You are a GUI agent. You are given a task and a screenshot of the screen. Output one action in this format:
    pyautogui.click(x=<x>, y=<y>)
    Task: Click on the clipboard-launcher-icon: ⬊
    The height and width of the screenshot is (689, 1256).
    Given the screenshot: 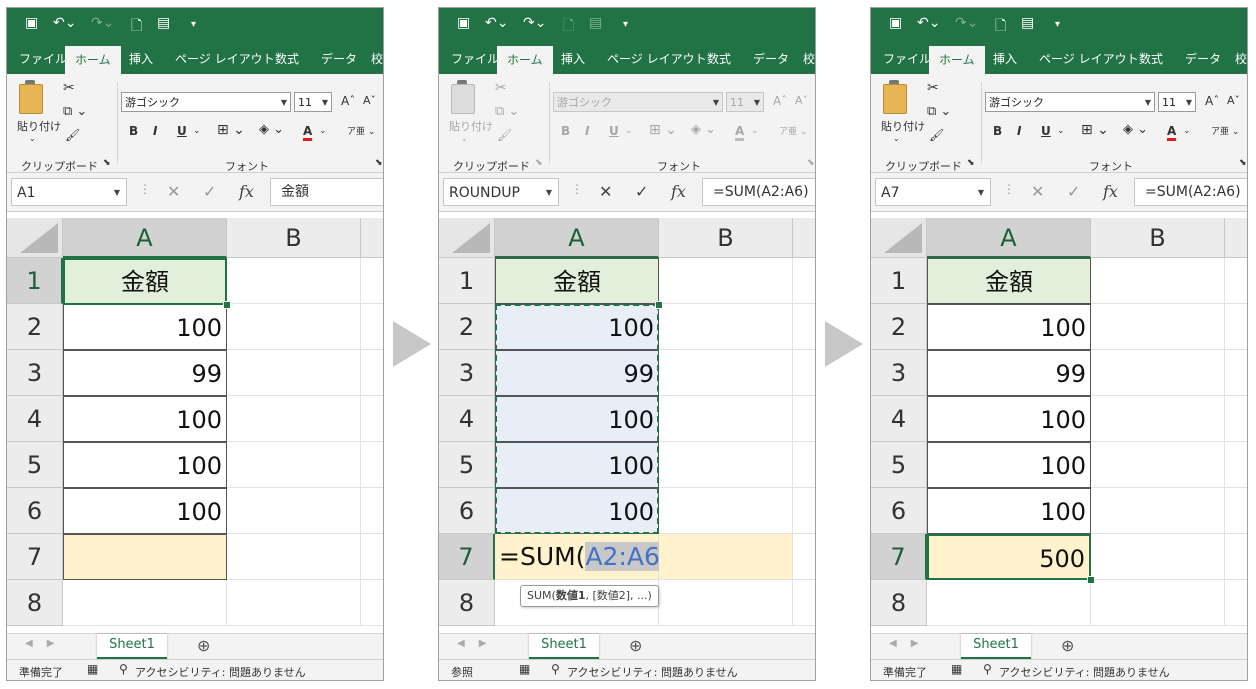 What is the action you would take?
    pyautogui.click(x=107, y=163)
    